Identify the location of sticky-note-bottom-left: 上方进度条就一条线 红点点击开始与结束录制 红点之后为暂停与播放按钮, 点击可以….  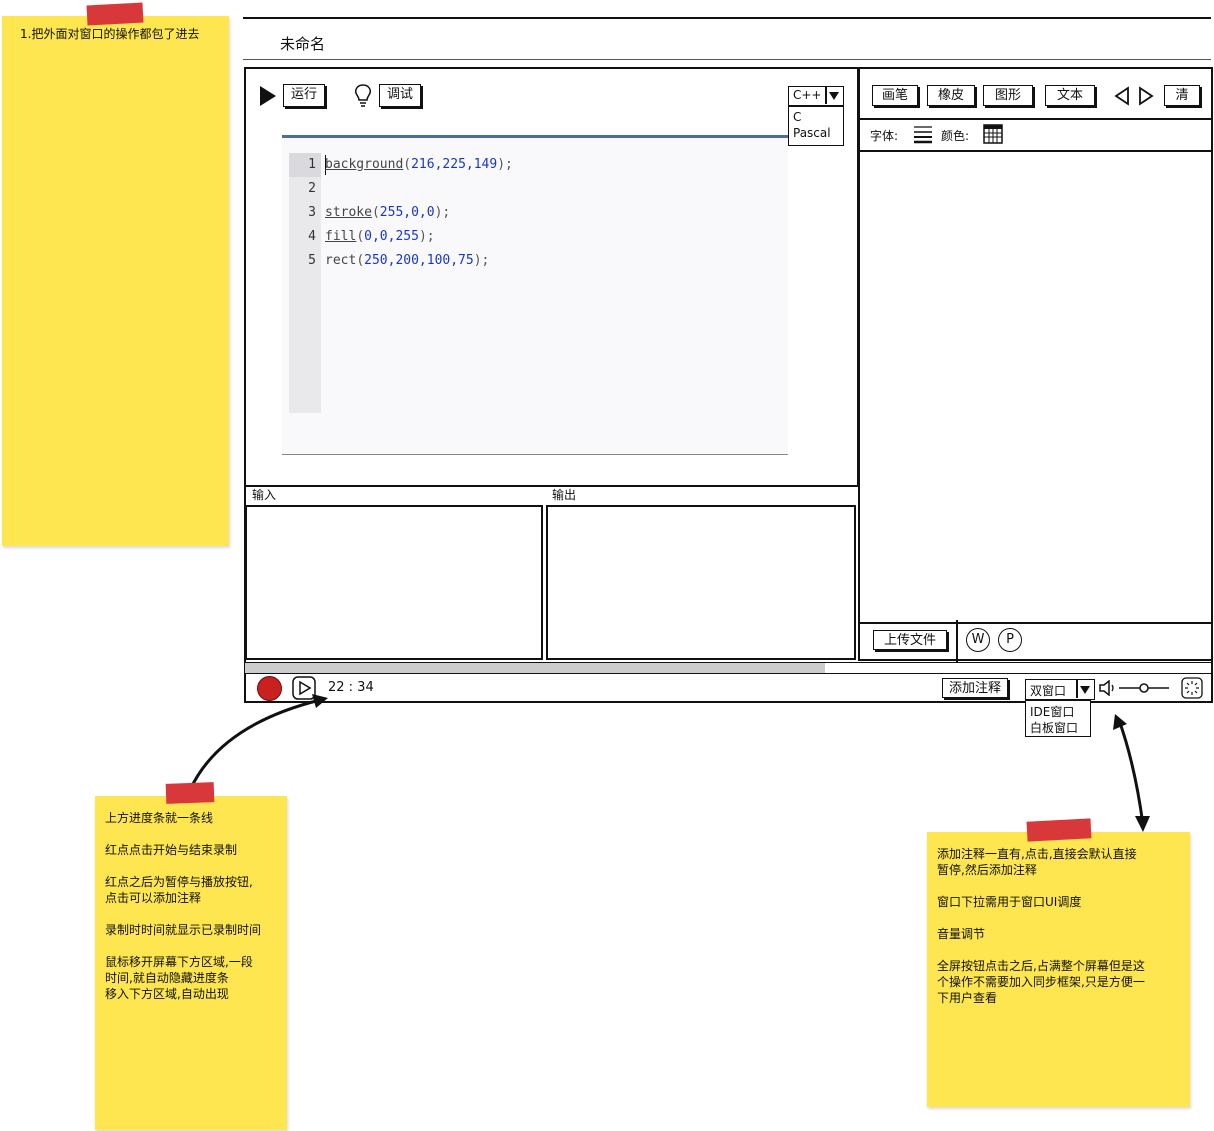
(191, 963).